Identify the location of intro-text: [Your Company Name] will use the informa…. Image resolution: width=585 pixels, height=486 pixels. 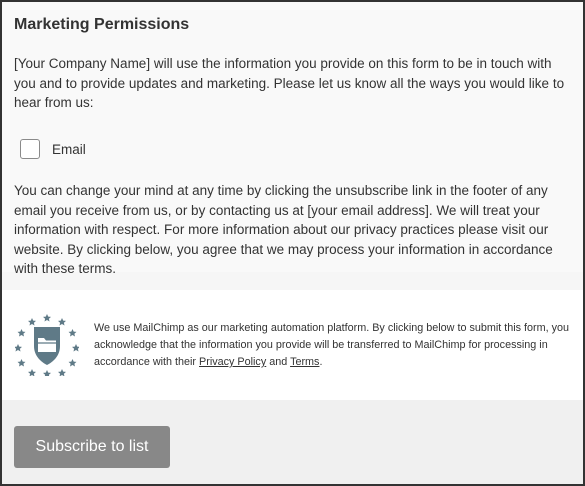
(289, 83).